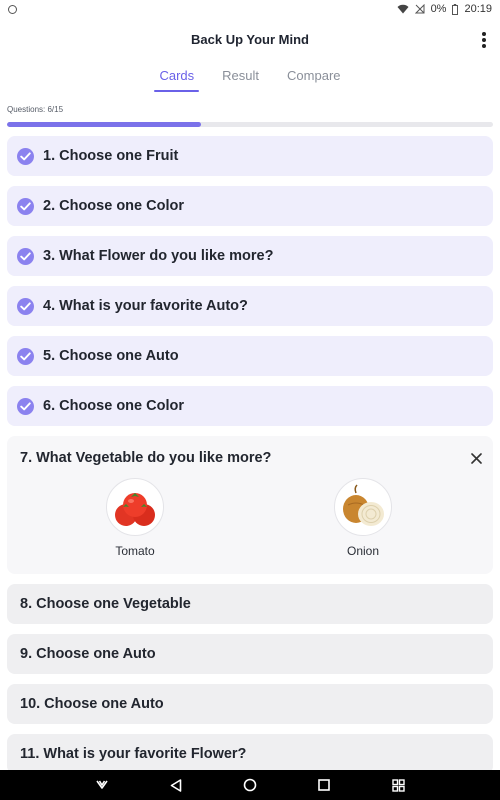  Describe the element at coordinates (35, 109) in the screenshot. I see `progress-label: Questions: 6/15` at that location.